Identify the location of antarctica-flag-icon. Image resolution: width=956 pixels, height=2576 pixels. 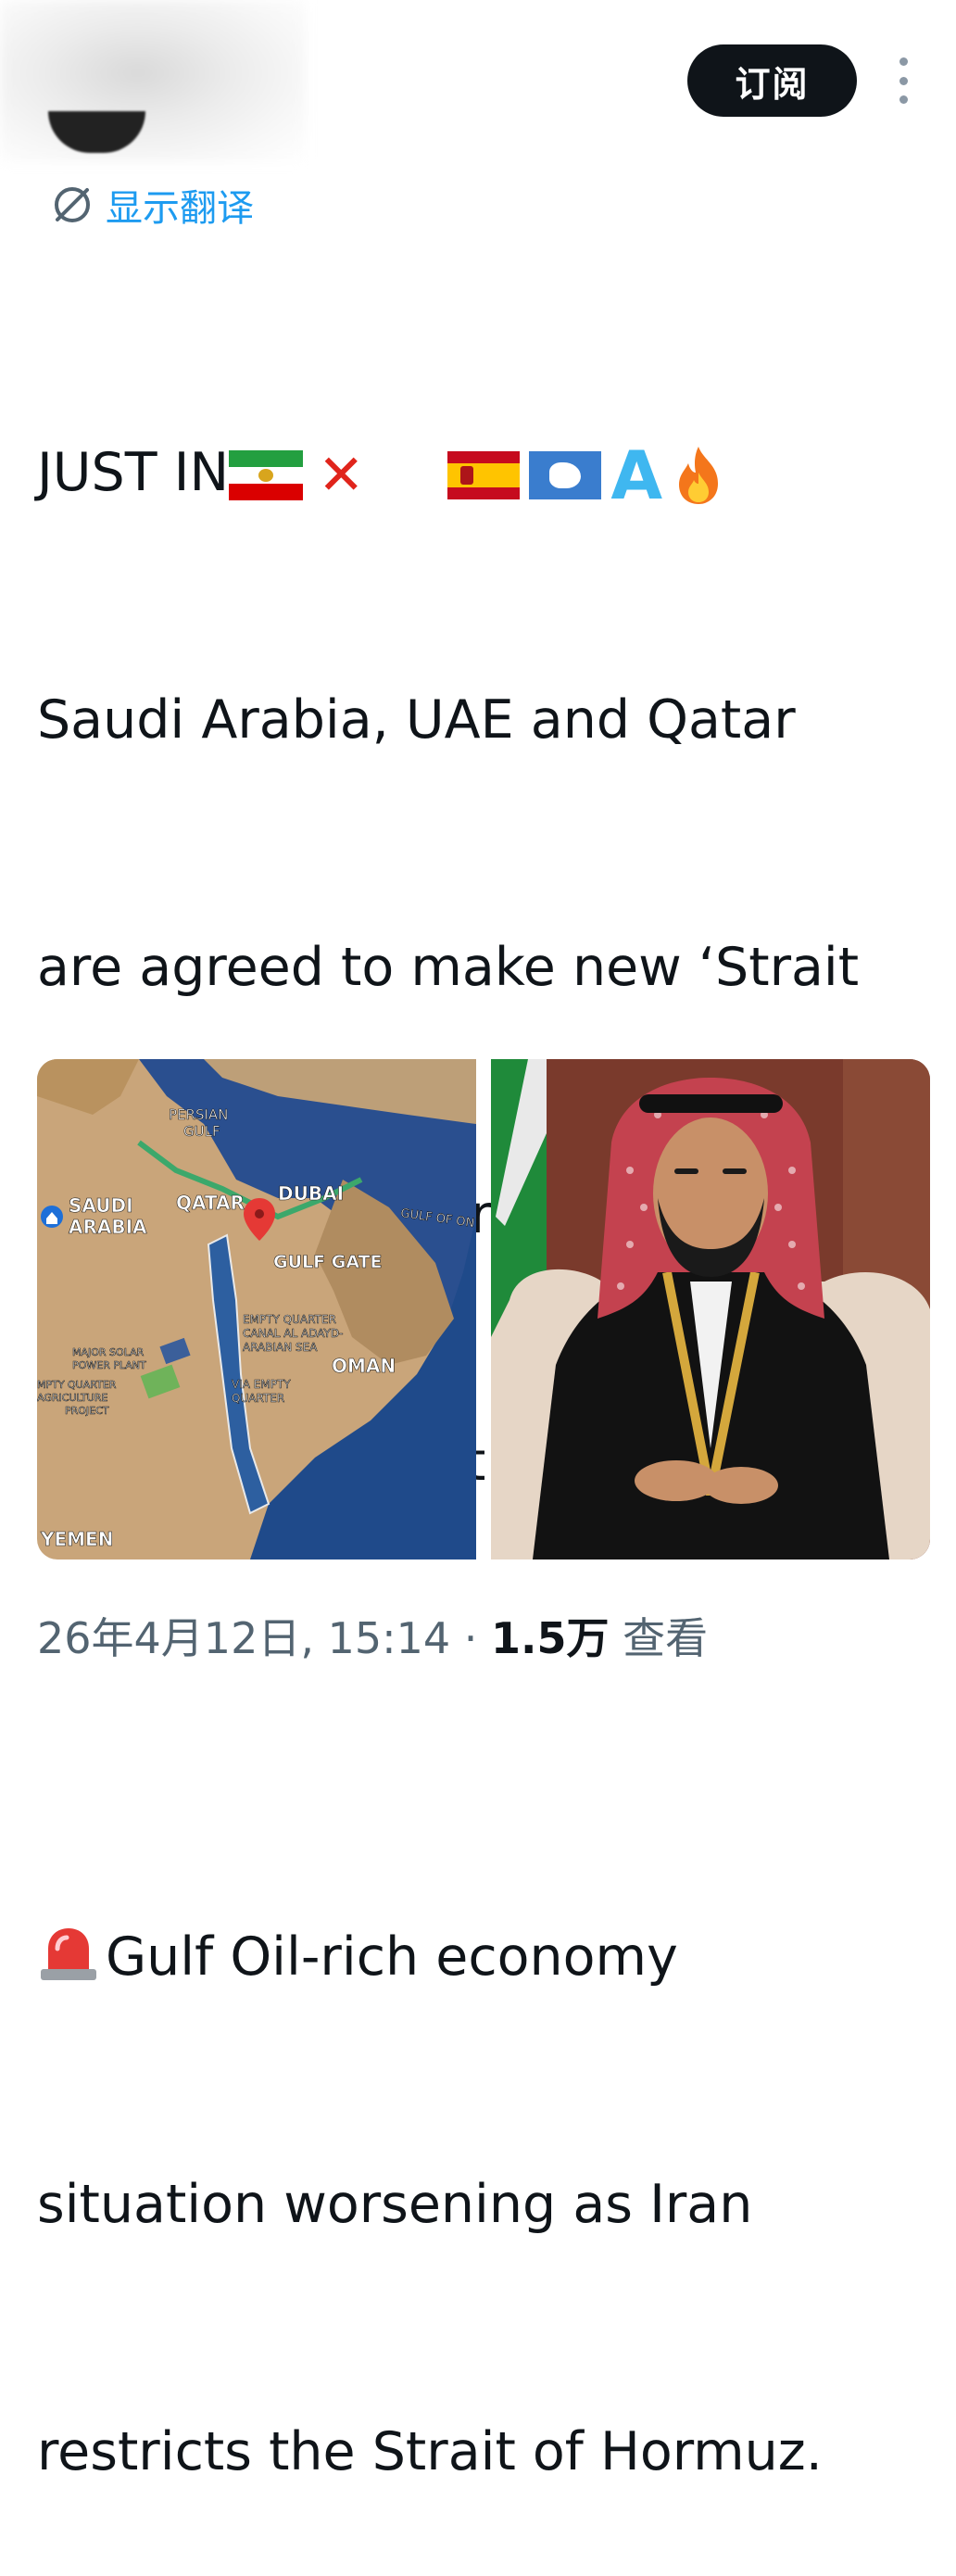
(565, 475).